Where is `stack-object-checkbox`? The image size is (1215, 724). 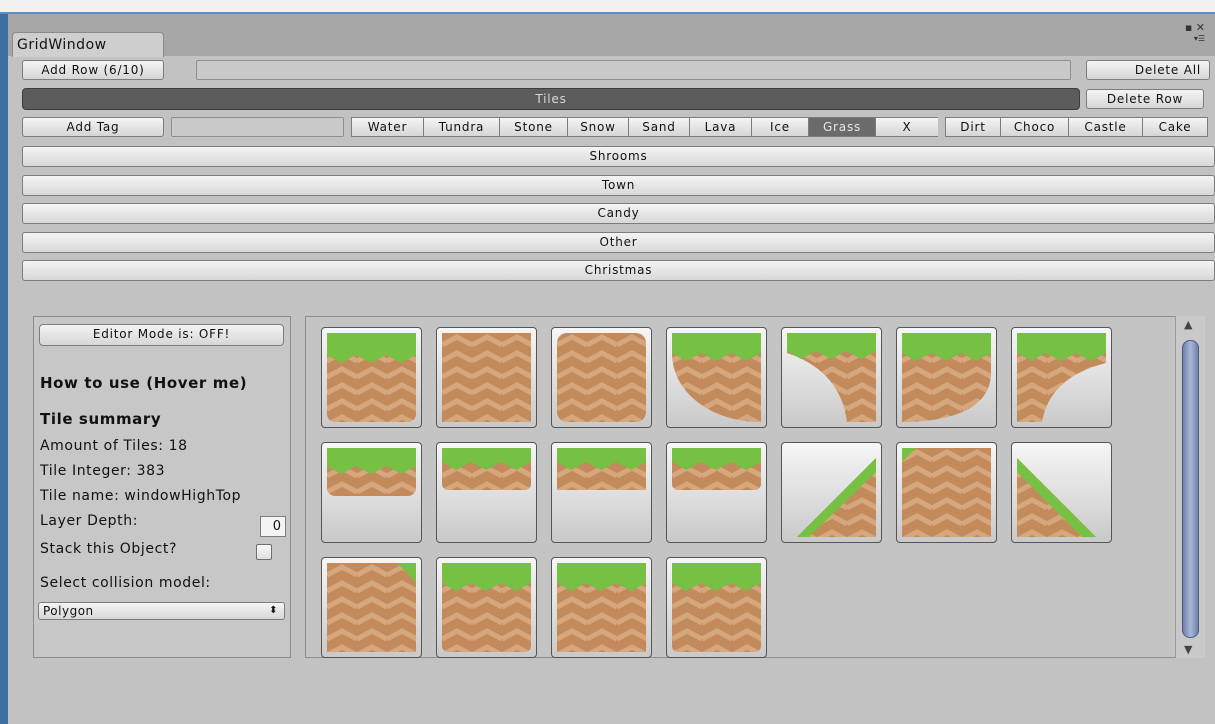
stack-object-checkbox is located at coordinates (264, 552).